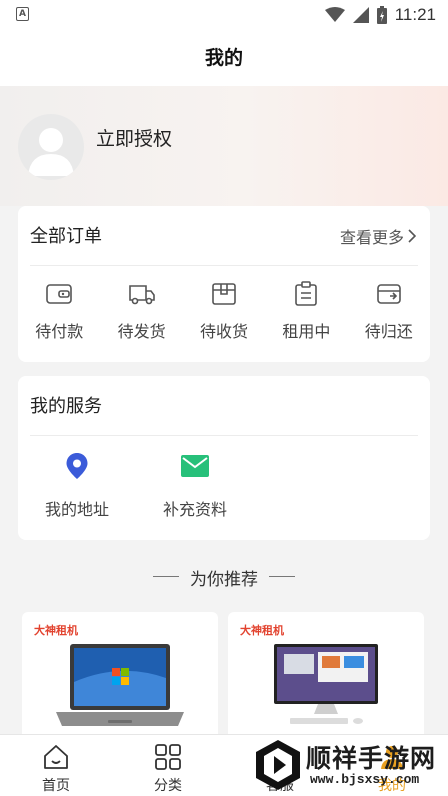 Image resolution: width=448 pixels, height=796 pixels. What do you see at coordinates (56, 786) in the screenshot?
I see `tab-label: 首页` at bounding box center [56, 786].